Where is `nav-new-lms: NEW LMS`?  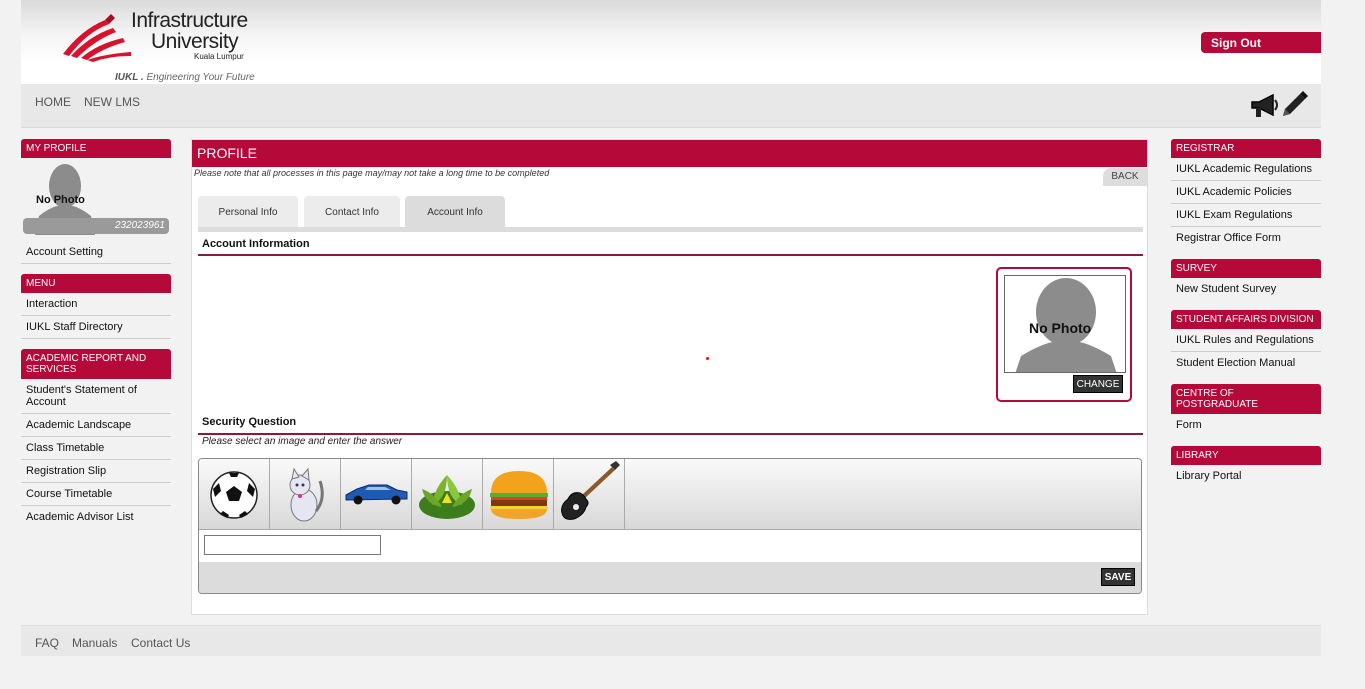
nav-new-lms: NEW LMS is located at coordinates (112, 102).